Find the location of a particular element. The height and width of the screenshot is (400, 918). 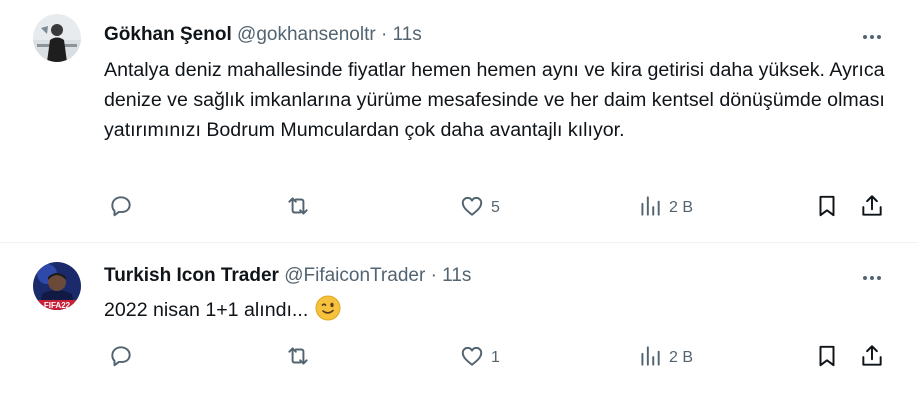

like-button: 1 is located at coordinates (479, 358).